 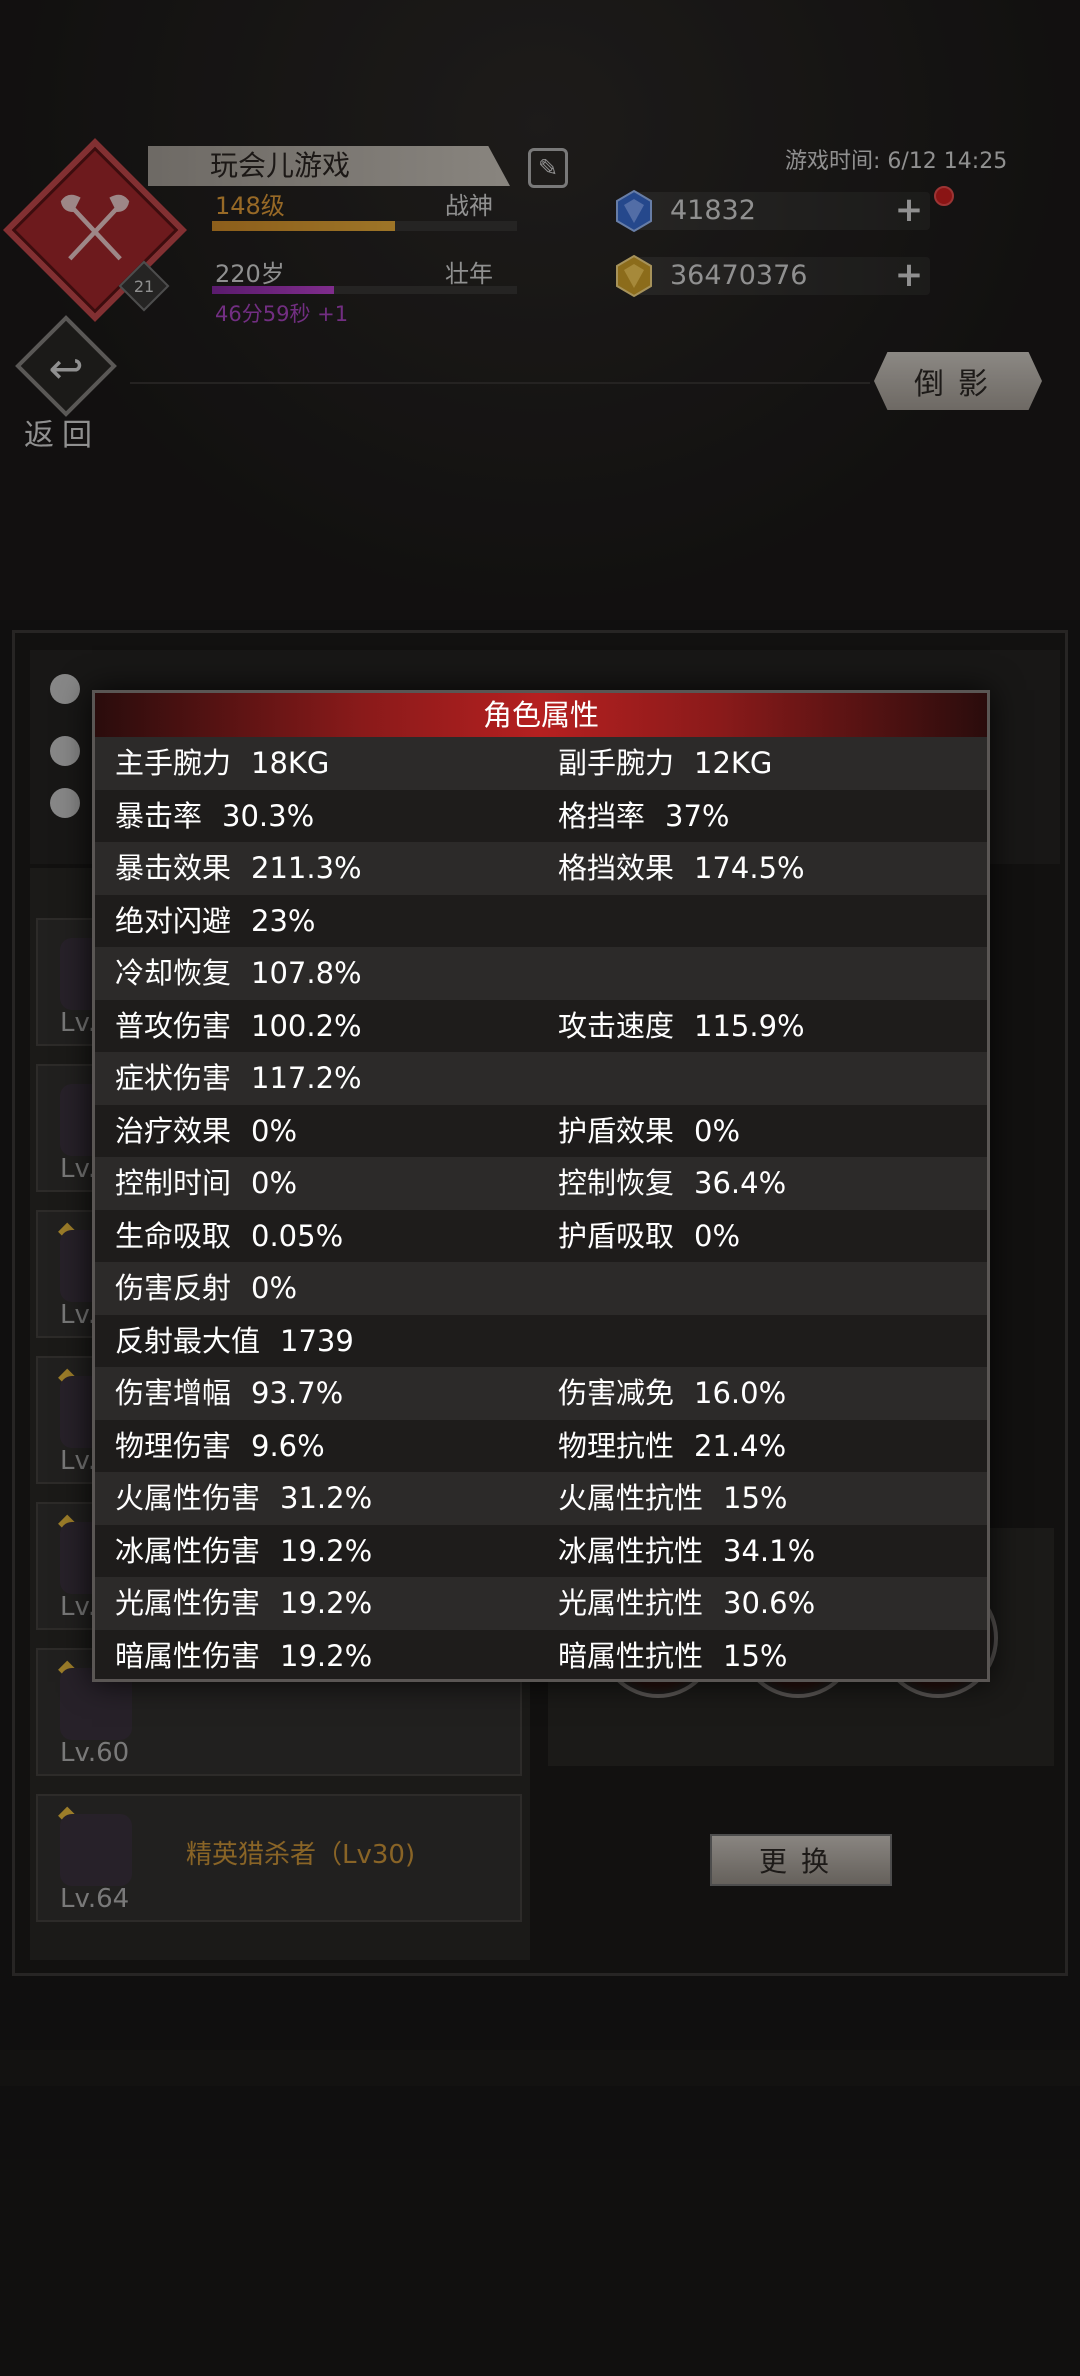 What do you see at coordinates (326, 1498) in the screenshot?
I see `attribute-value: 31.2%` at bounding box center [326, 1498].